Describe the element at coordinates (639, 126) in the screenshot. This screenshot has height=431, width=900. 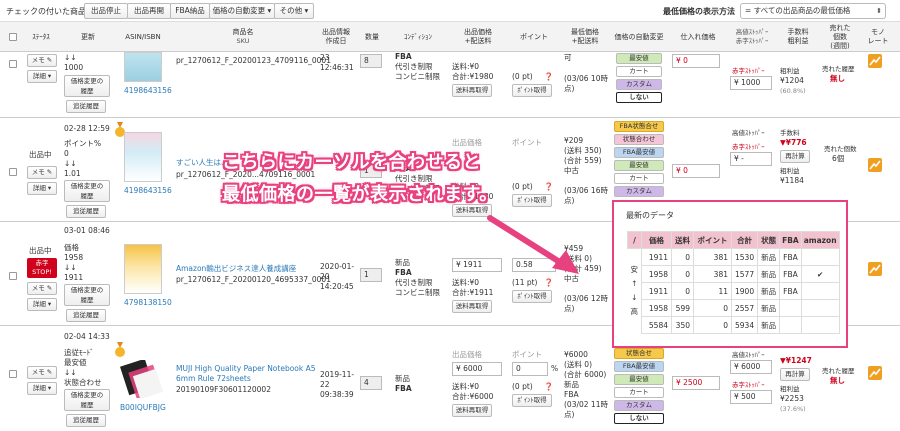
I see `mode-fba-condition-chip: FBA状態合せ` at that location.